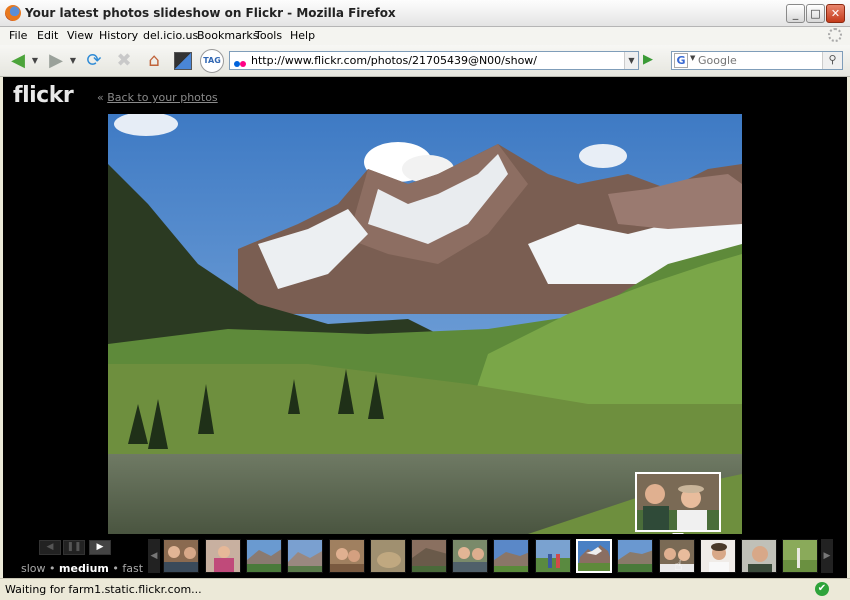 This screenshot has height=600, width=850. Describe the element at coordinates (835, 35) in the screenshot. I see `throbber-icon` at that location.